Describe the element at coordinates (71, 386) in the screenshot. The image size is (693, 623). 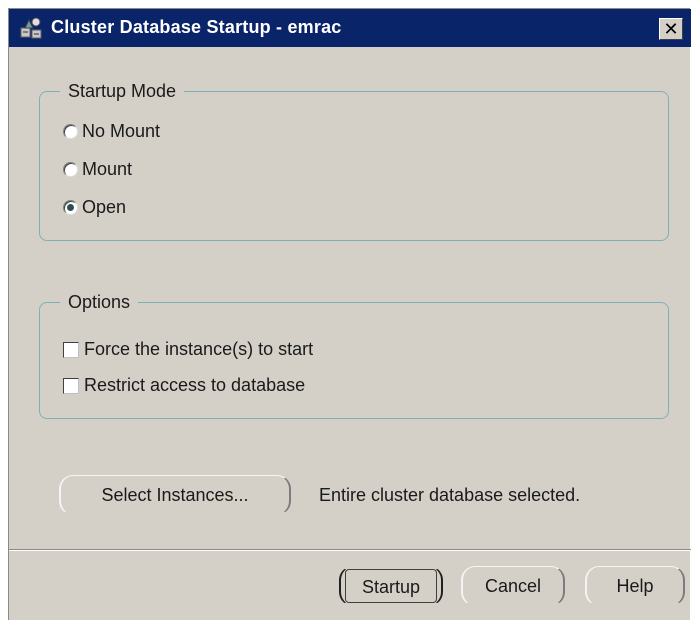
I see `restrict-access-checkbox` at that location.